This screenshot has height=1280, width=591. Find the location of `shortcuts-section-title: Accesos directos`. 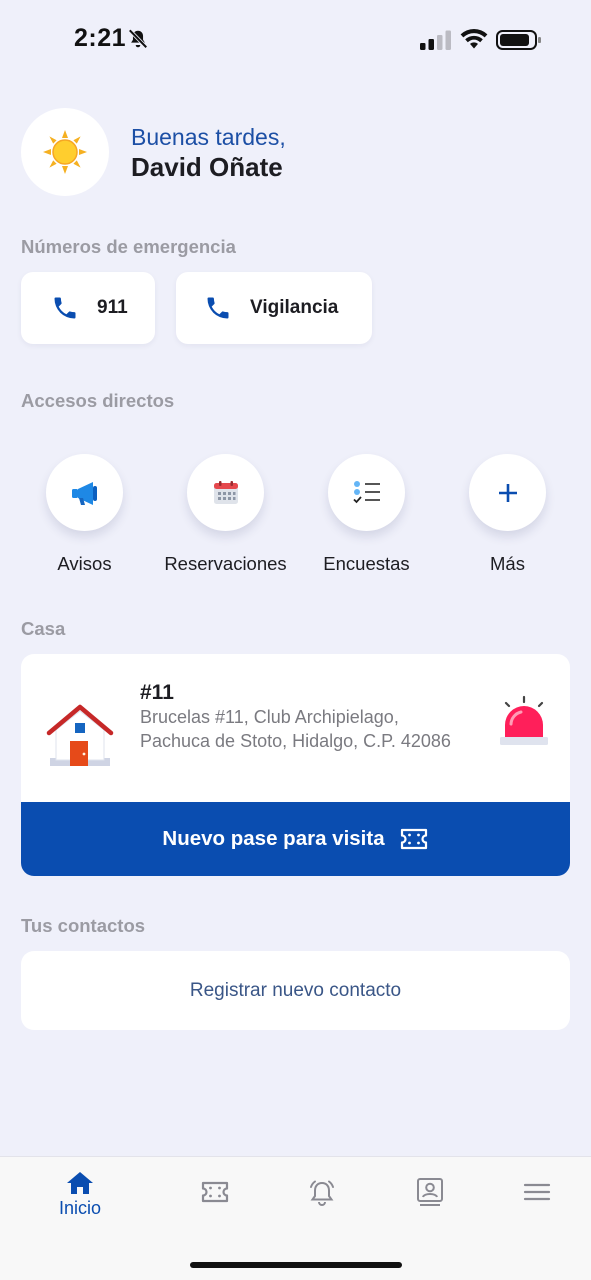

shortcuts-section-title: Accesos directos is located at coordinates (98, 400).